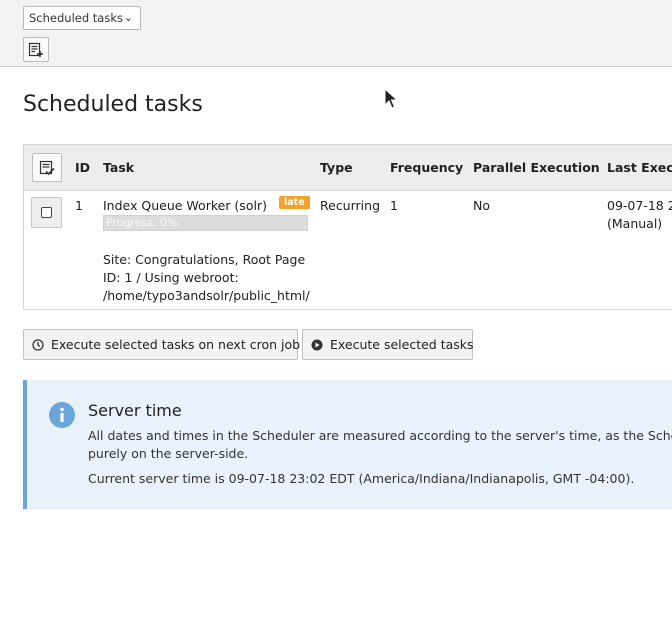 The height and width of the screenshot is (642, 672). I want to click on task-name-link: Index Queue Worker (solr), so click(185, 205).